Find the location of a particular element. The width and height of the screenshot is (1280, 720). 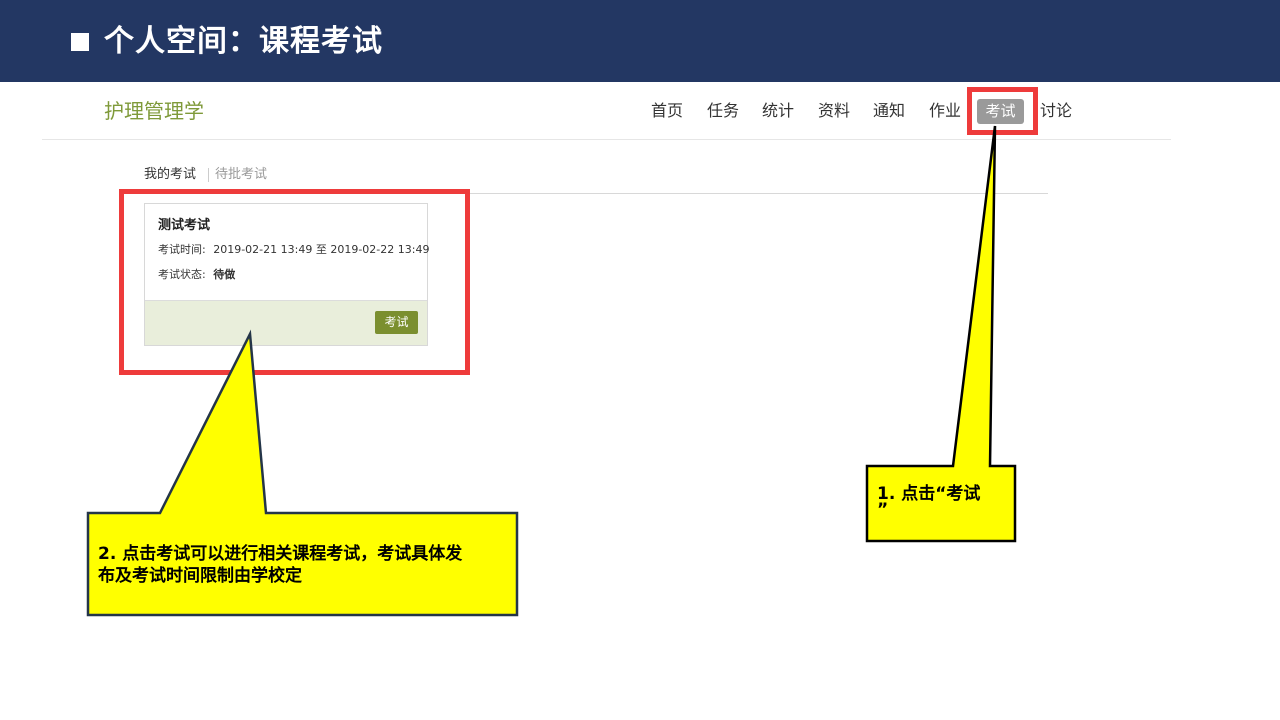

callout-step2-line2: 布及考试时间限制由学校定 is located at coordinates (200, 576).